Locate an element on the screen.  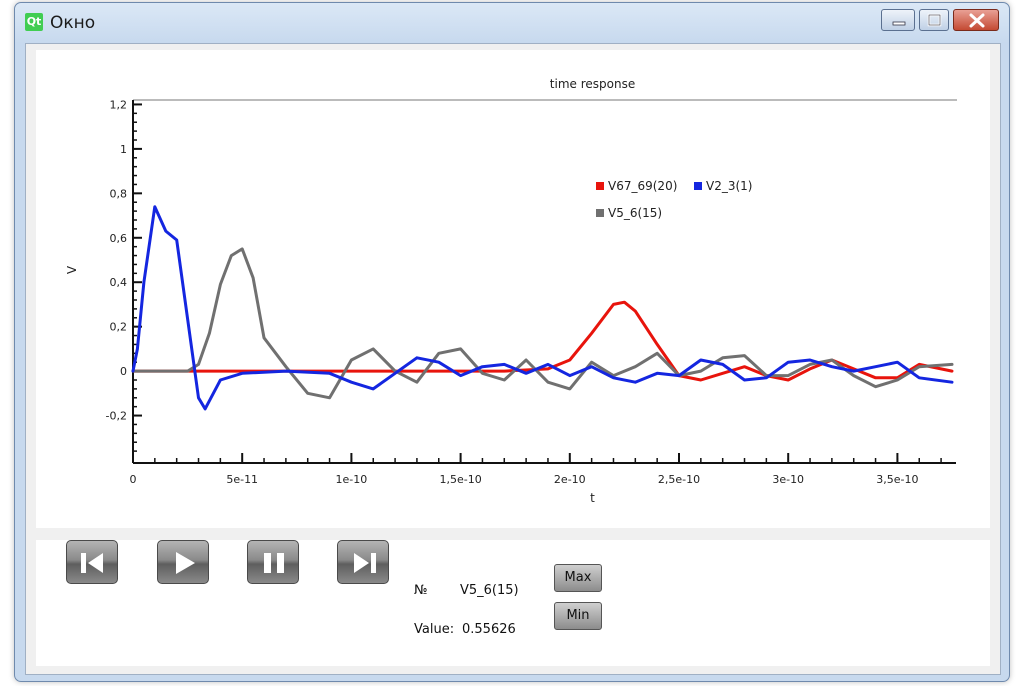
skip-to-start-button is located at coordinates (92, 562).